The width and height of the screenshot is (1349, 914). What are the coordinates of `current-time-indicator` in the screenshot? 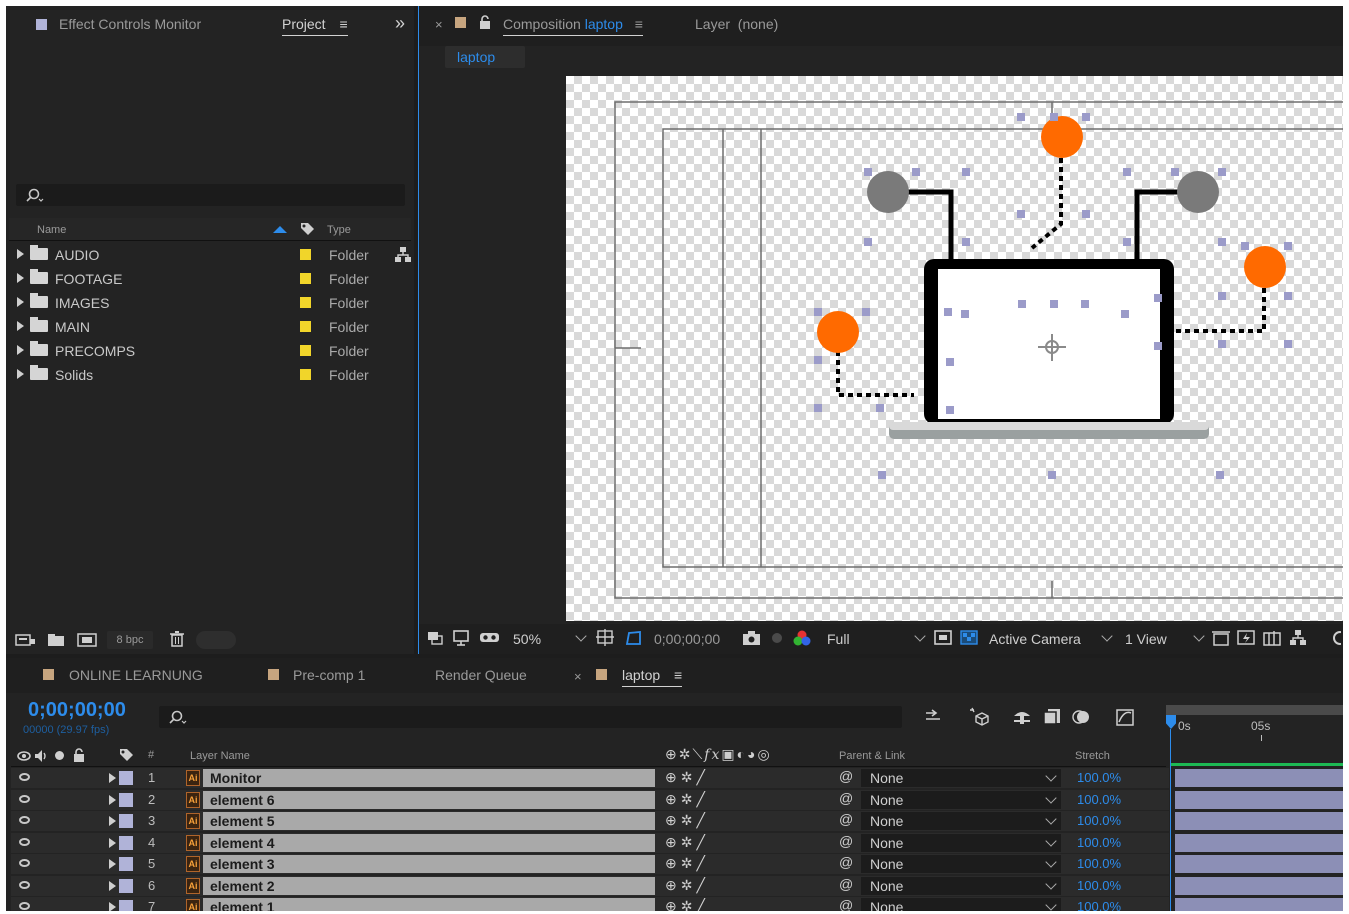 It's located at (1171, 722).